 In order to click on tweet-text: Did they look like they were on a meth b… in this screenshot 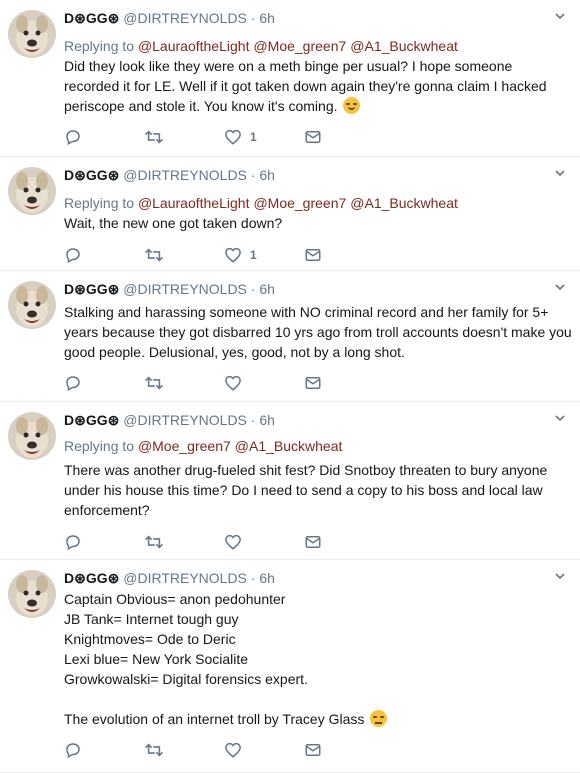, I will do `click(316, 86)`.